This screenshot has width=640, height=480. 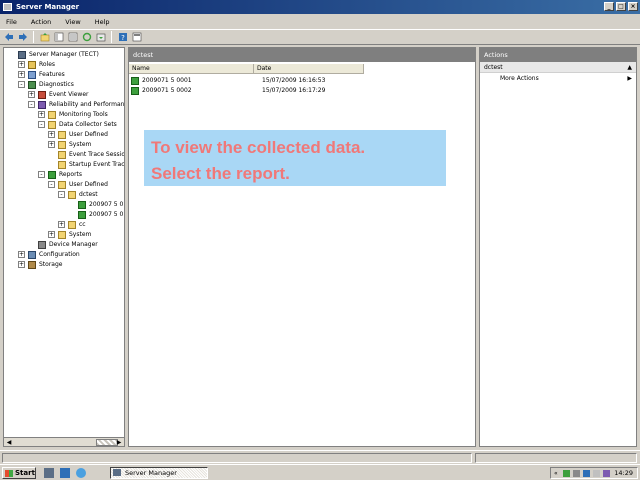 I want to click on tree-node: Server Manager (TECT), so click(x=58, y=55).